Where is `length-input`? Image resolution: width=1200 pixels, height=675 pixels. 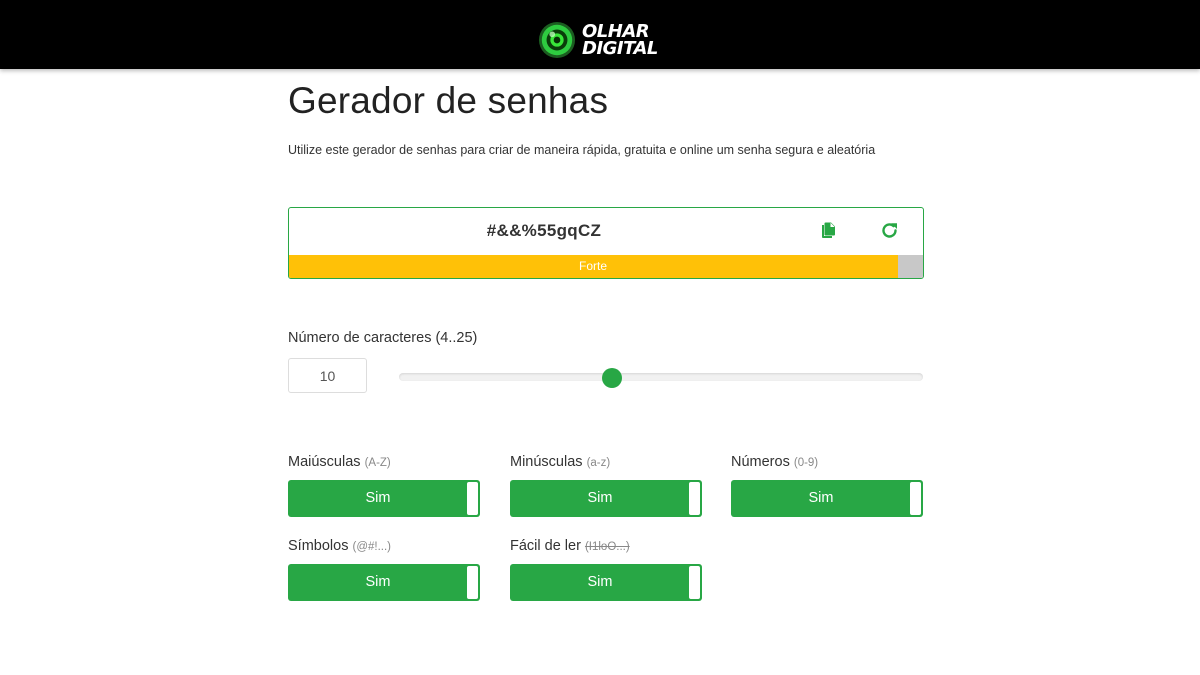
length-input is located at coordinates (327, 375).